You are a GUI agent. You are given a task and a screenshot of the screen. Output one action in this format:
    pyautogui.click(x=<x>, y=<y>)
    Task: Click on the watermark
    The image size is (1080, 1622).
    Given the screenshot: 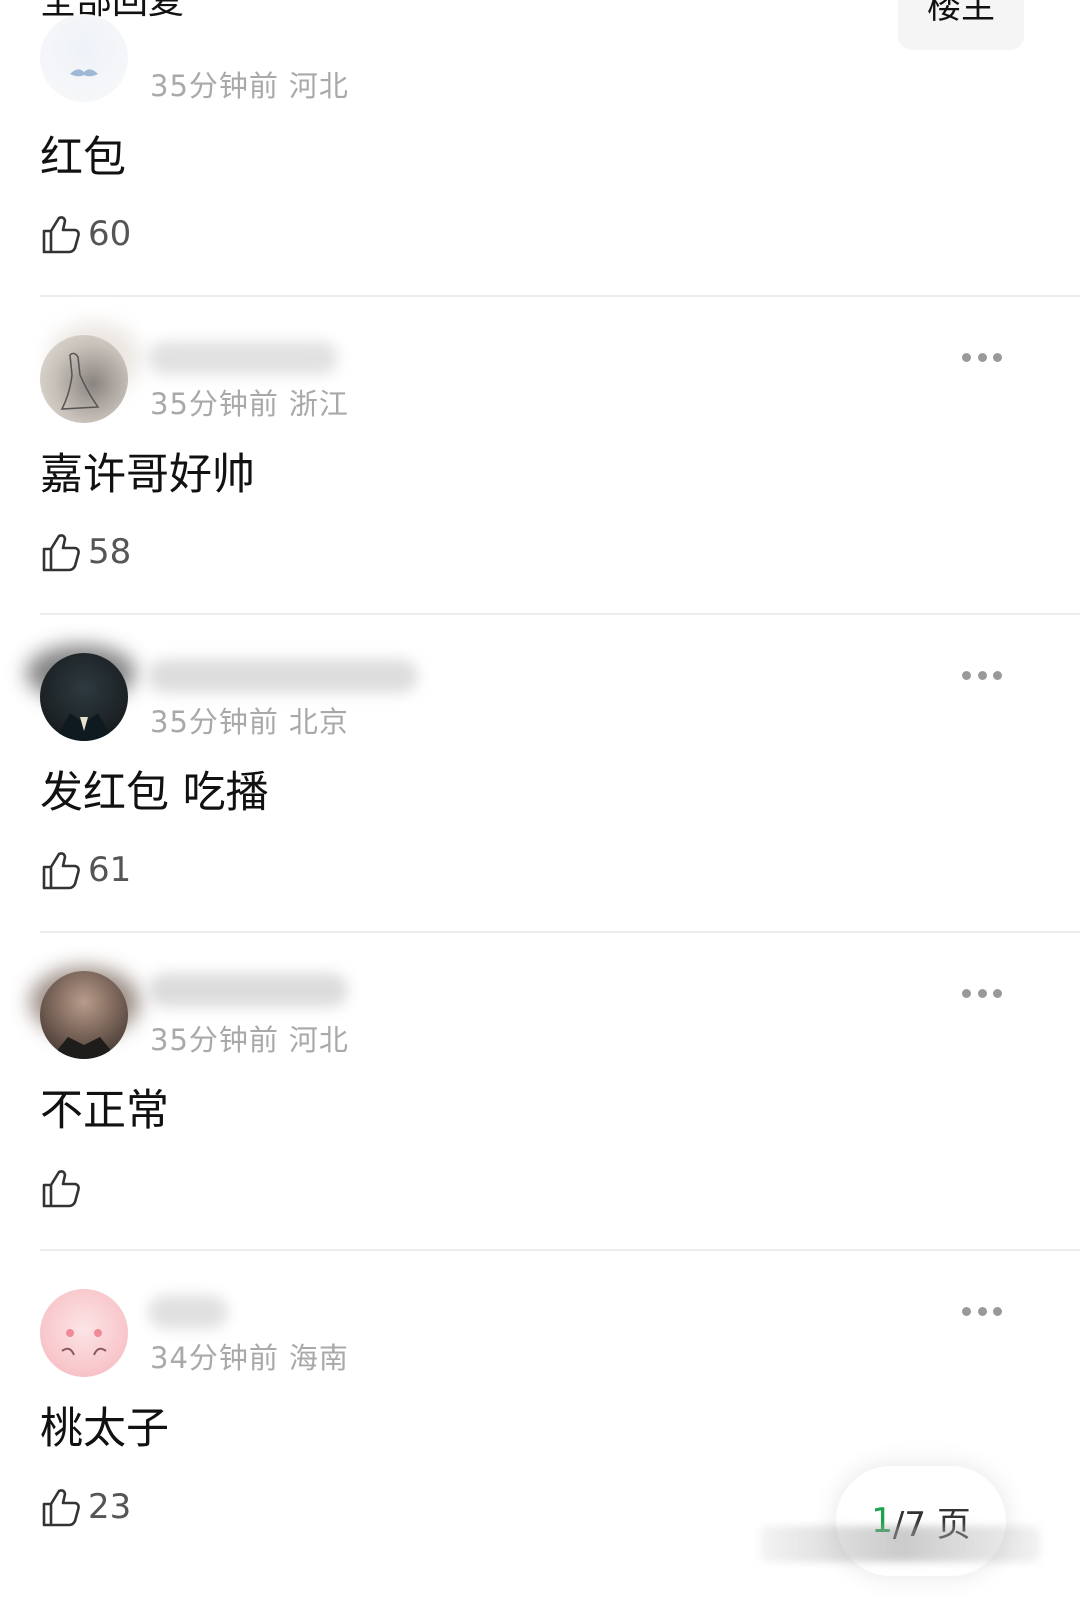 What is the action you would take?
    pyautogui.click(x=900, y=1544)
    